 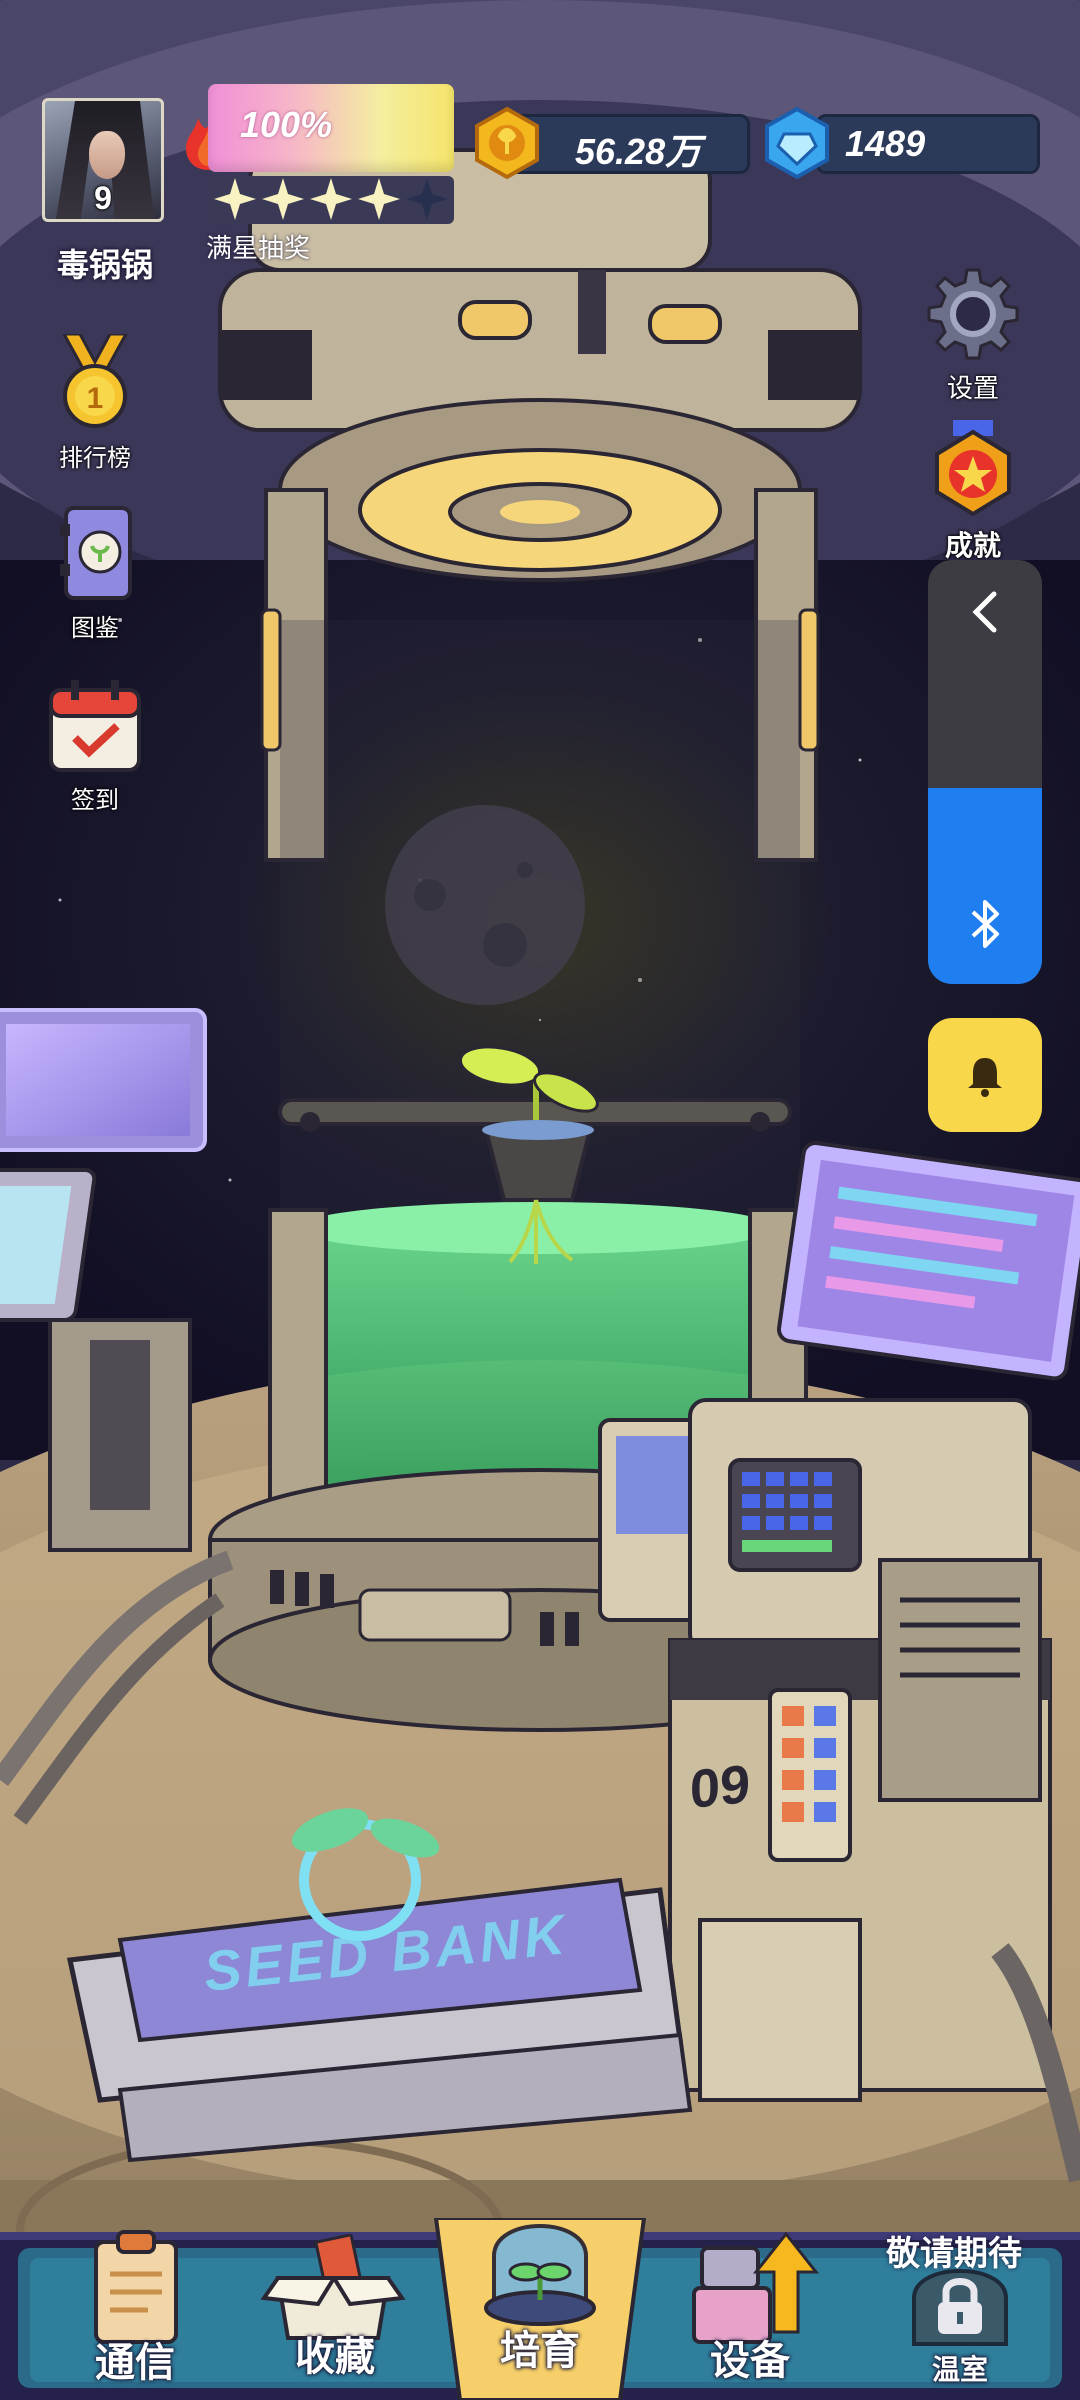 I want to click on machine-unit-number: 09, so click(x=720, y=1787).